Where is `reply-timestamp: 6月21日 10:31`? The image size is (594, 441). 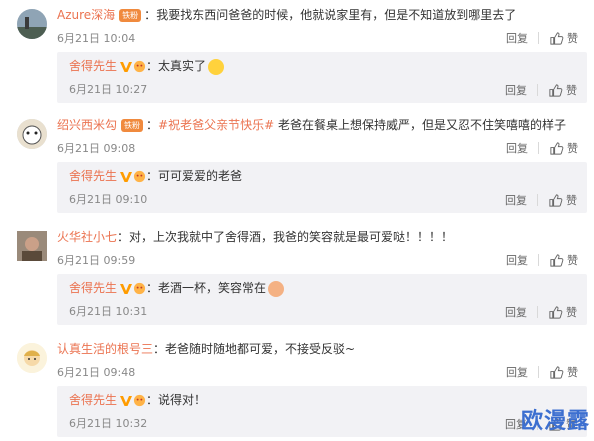
reply-timestamp: 6月21日 10:31 is located at coordinates (108, 311).